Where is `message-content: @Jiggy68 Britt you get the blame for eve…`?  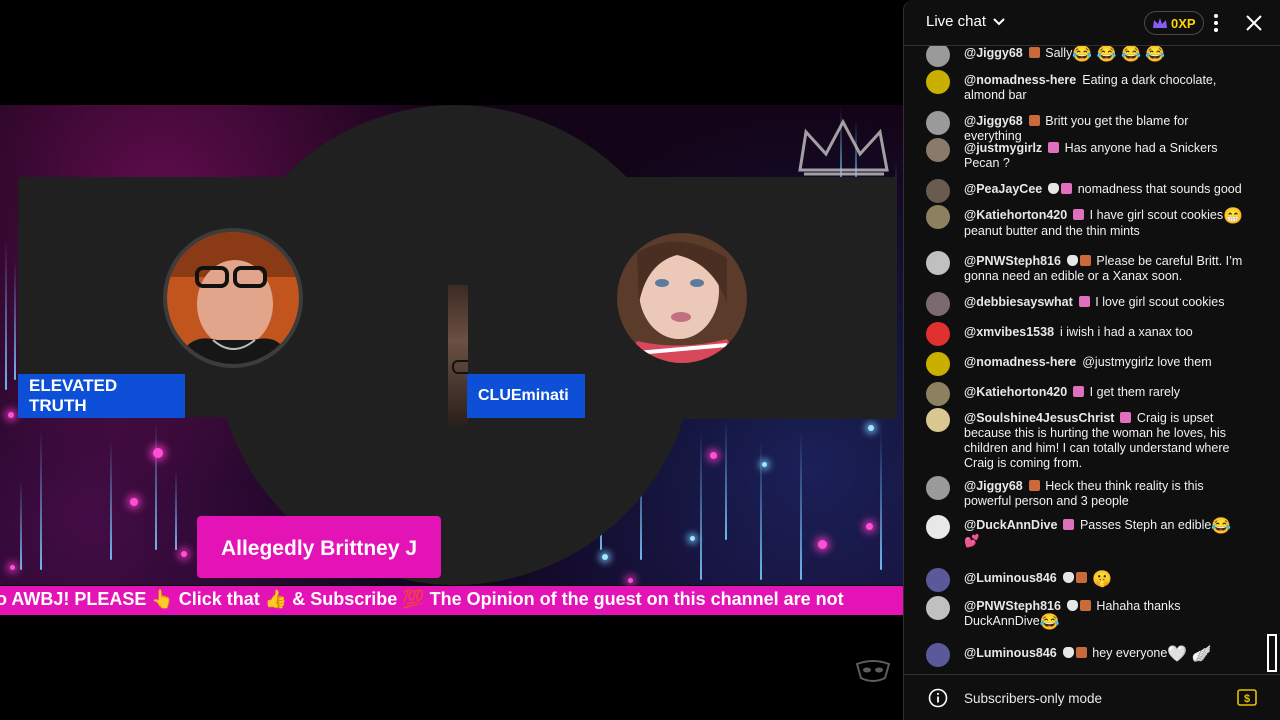
message-content: @Jiggy68 Britt you get the blame for eve… is located at coordinates (1105, 129).